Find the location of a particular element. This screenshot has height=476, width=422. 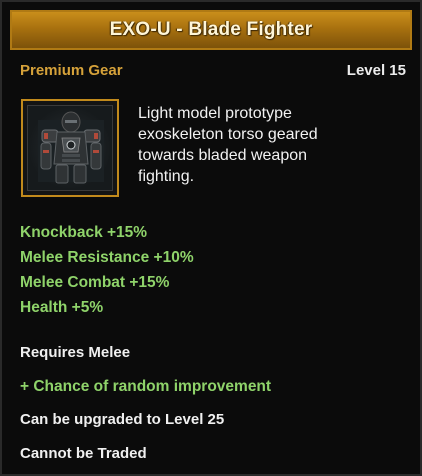

item-icon-frame is located at coordinates (70, 148).